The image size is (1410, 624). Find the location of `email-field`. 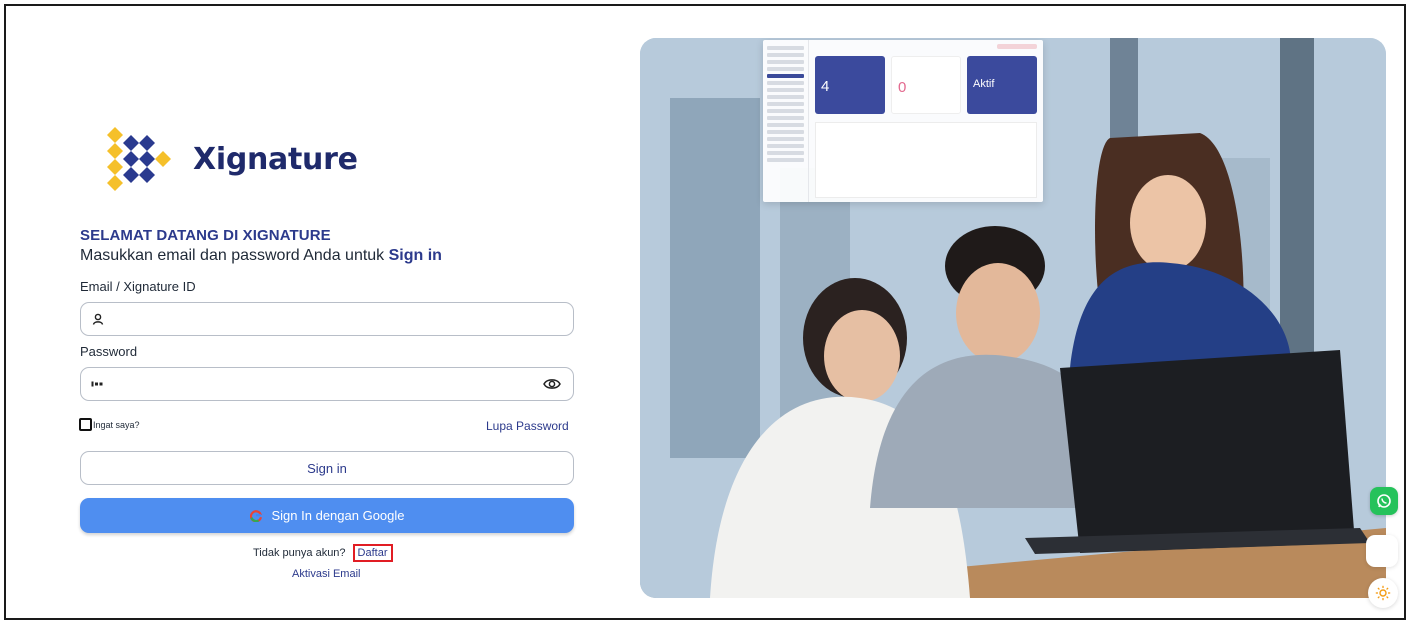

email-field is located at coordinates (327, 319).